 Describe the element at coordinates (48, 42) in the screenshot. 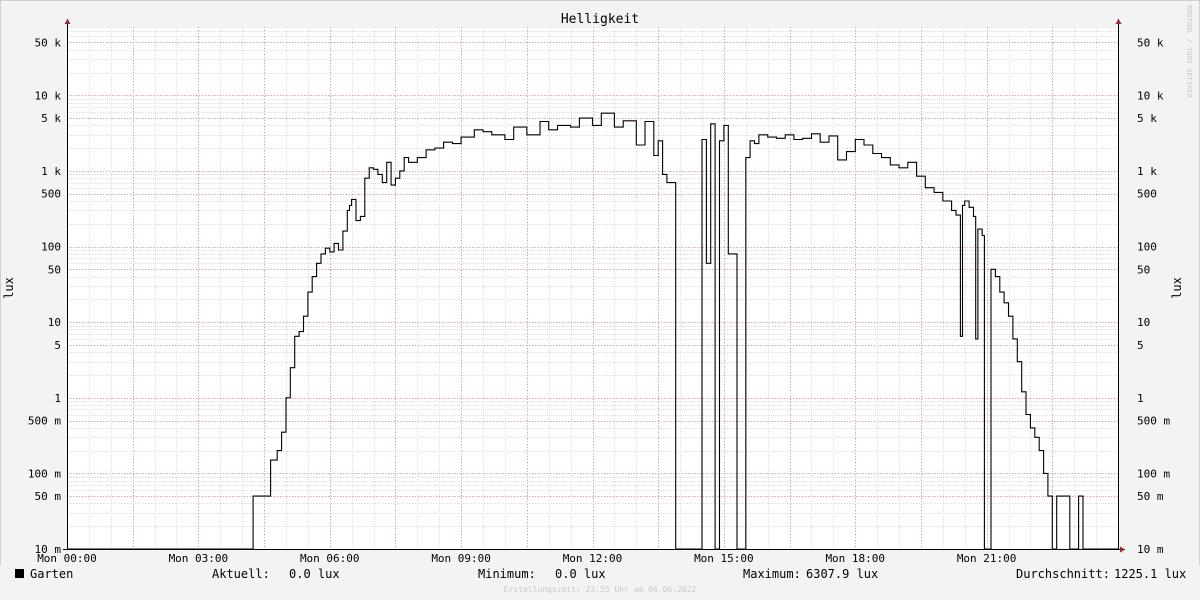

I see `y-tick-label-left: 50 k` at that location.